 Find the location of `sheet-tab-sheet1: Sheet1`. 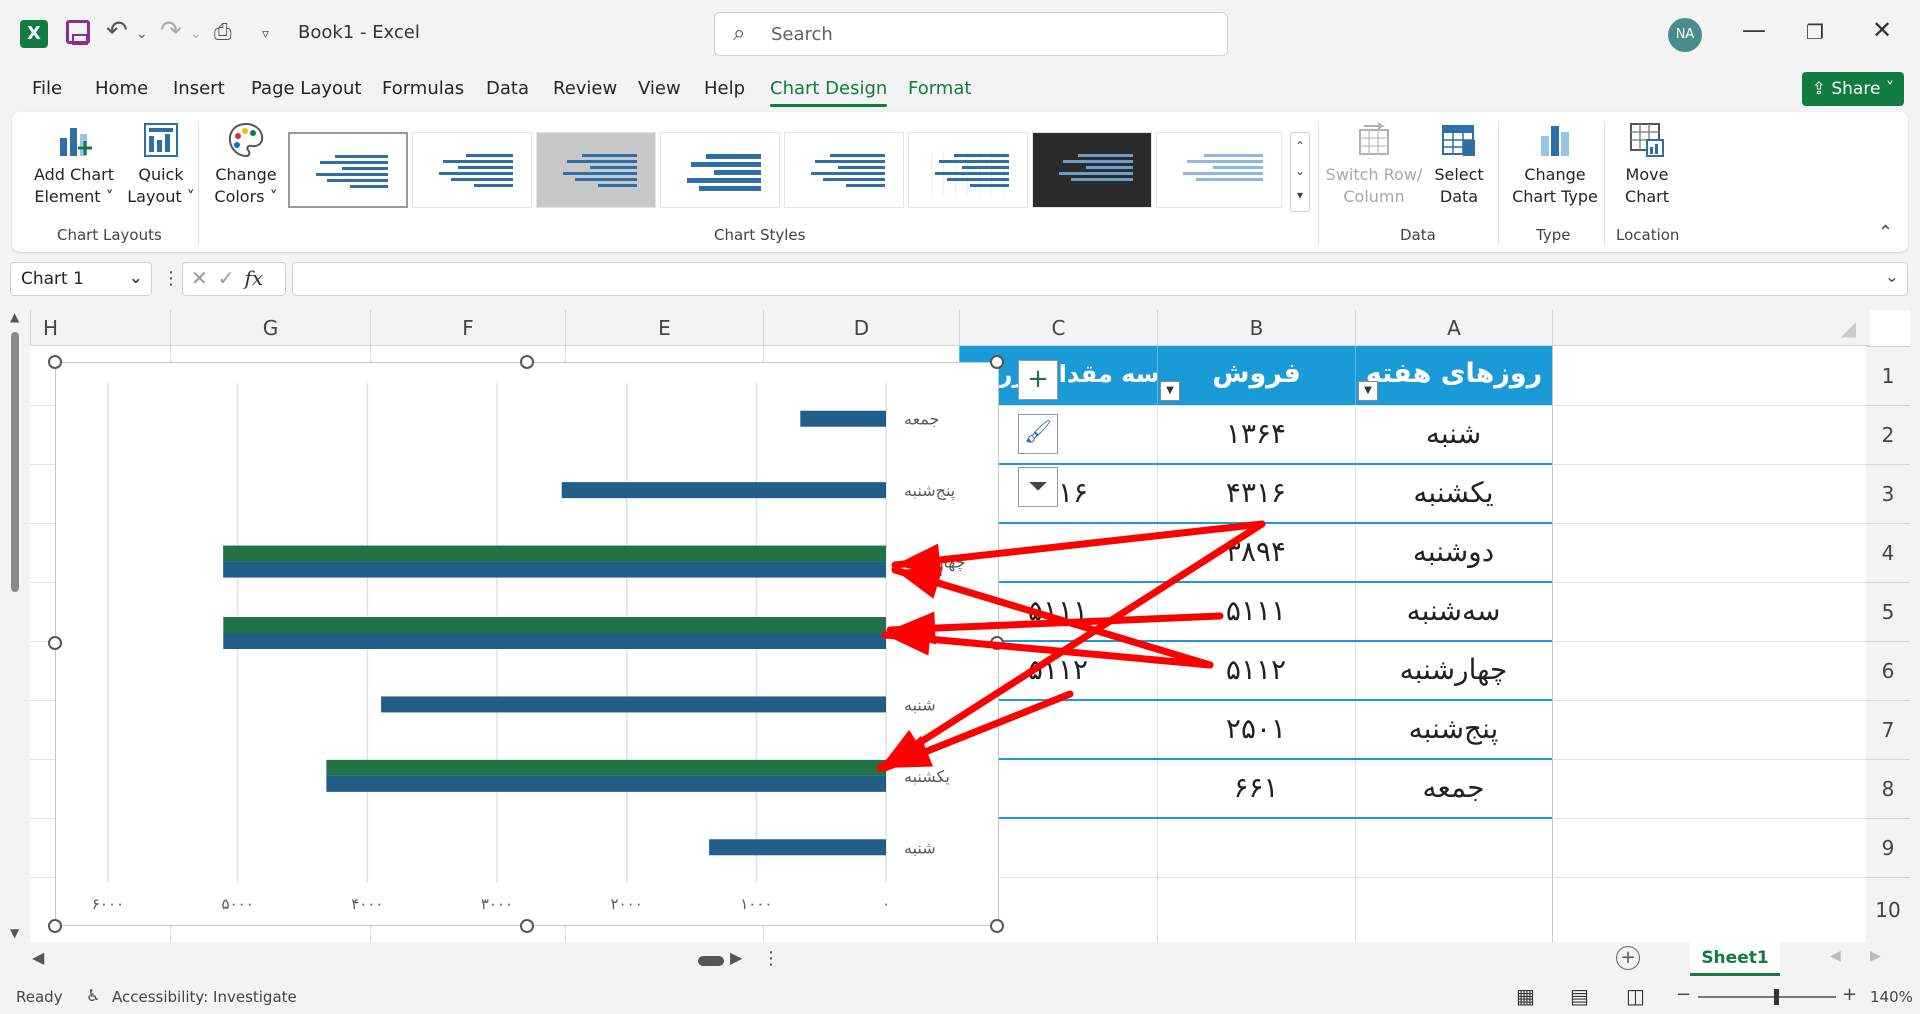

sheet-tab-sheet1: Sheet1 is located at coordinates (1735, 959).